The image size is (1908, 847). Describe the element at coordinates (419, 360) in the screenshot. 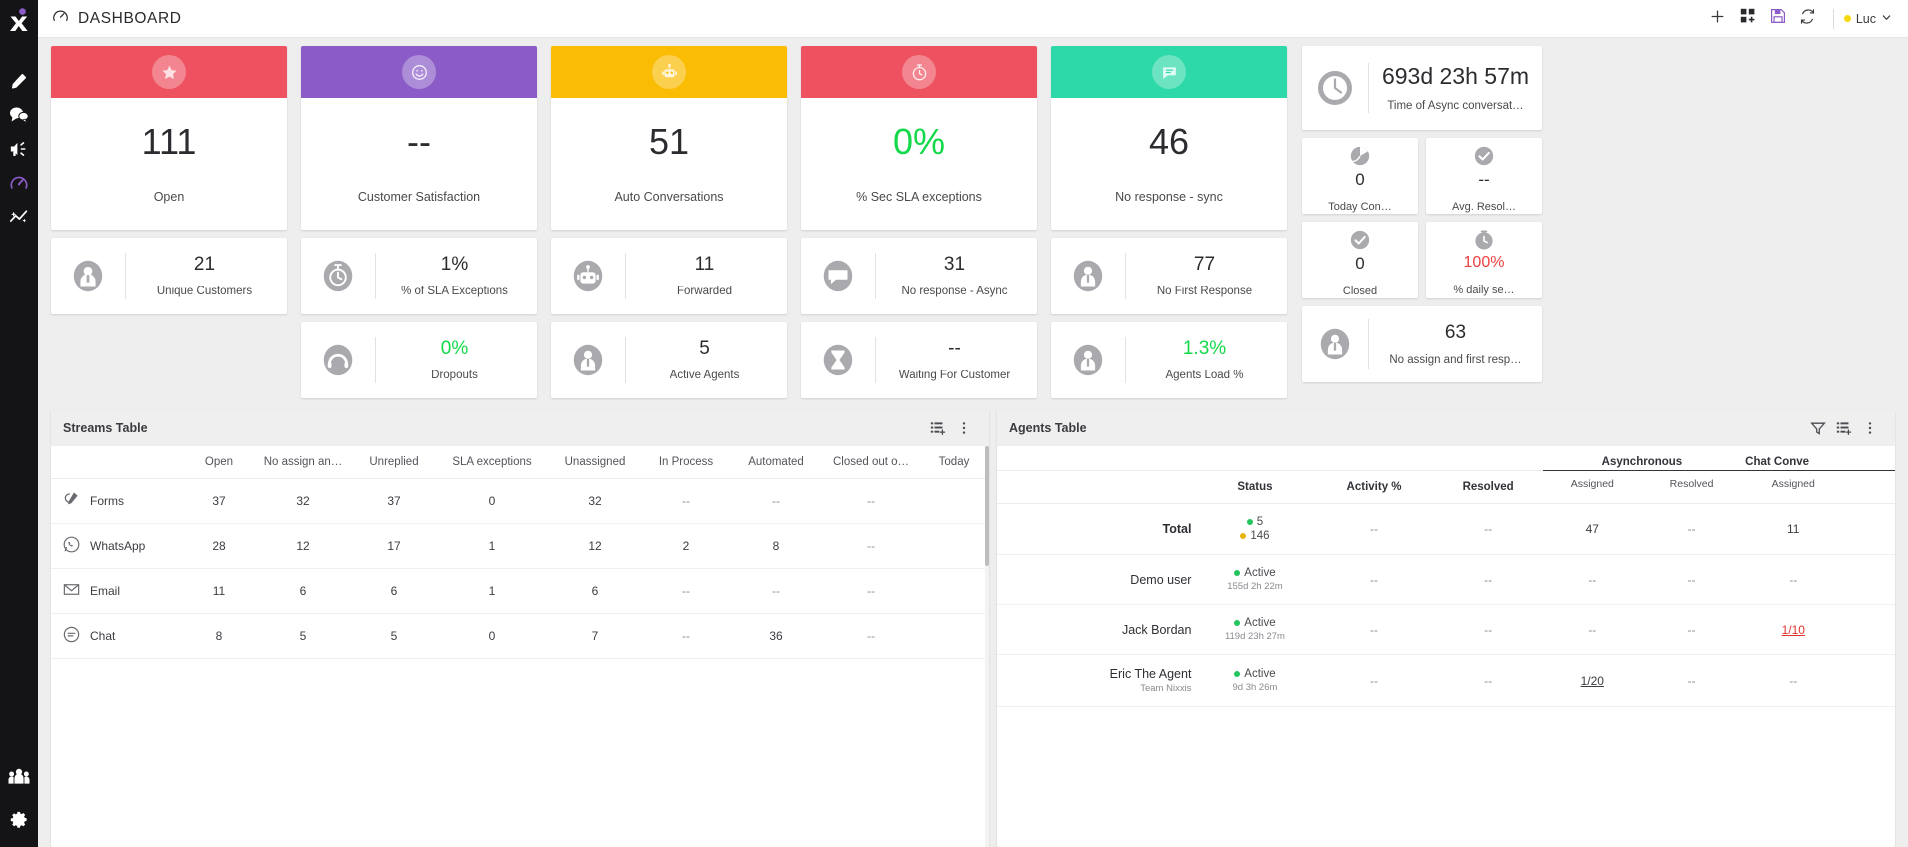

I see `mini-card-dropouts: 0% Dropouts` at that location.